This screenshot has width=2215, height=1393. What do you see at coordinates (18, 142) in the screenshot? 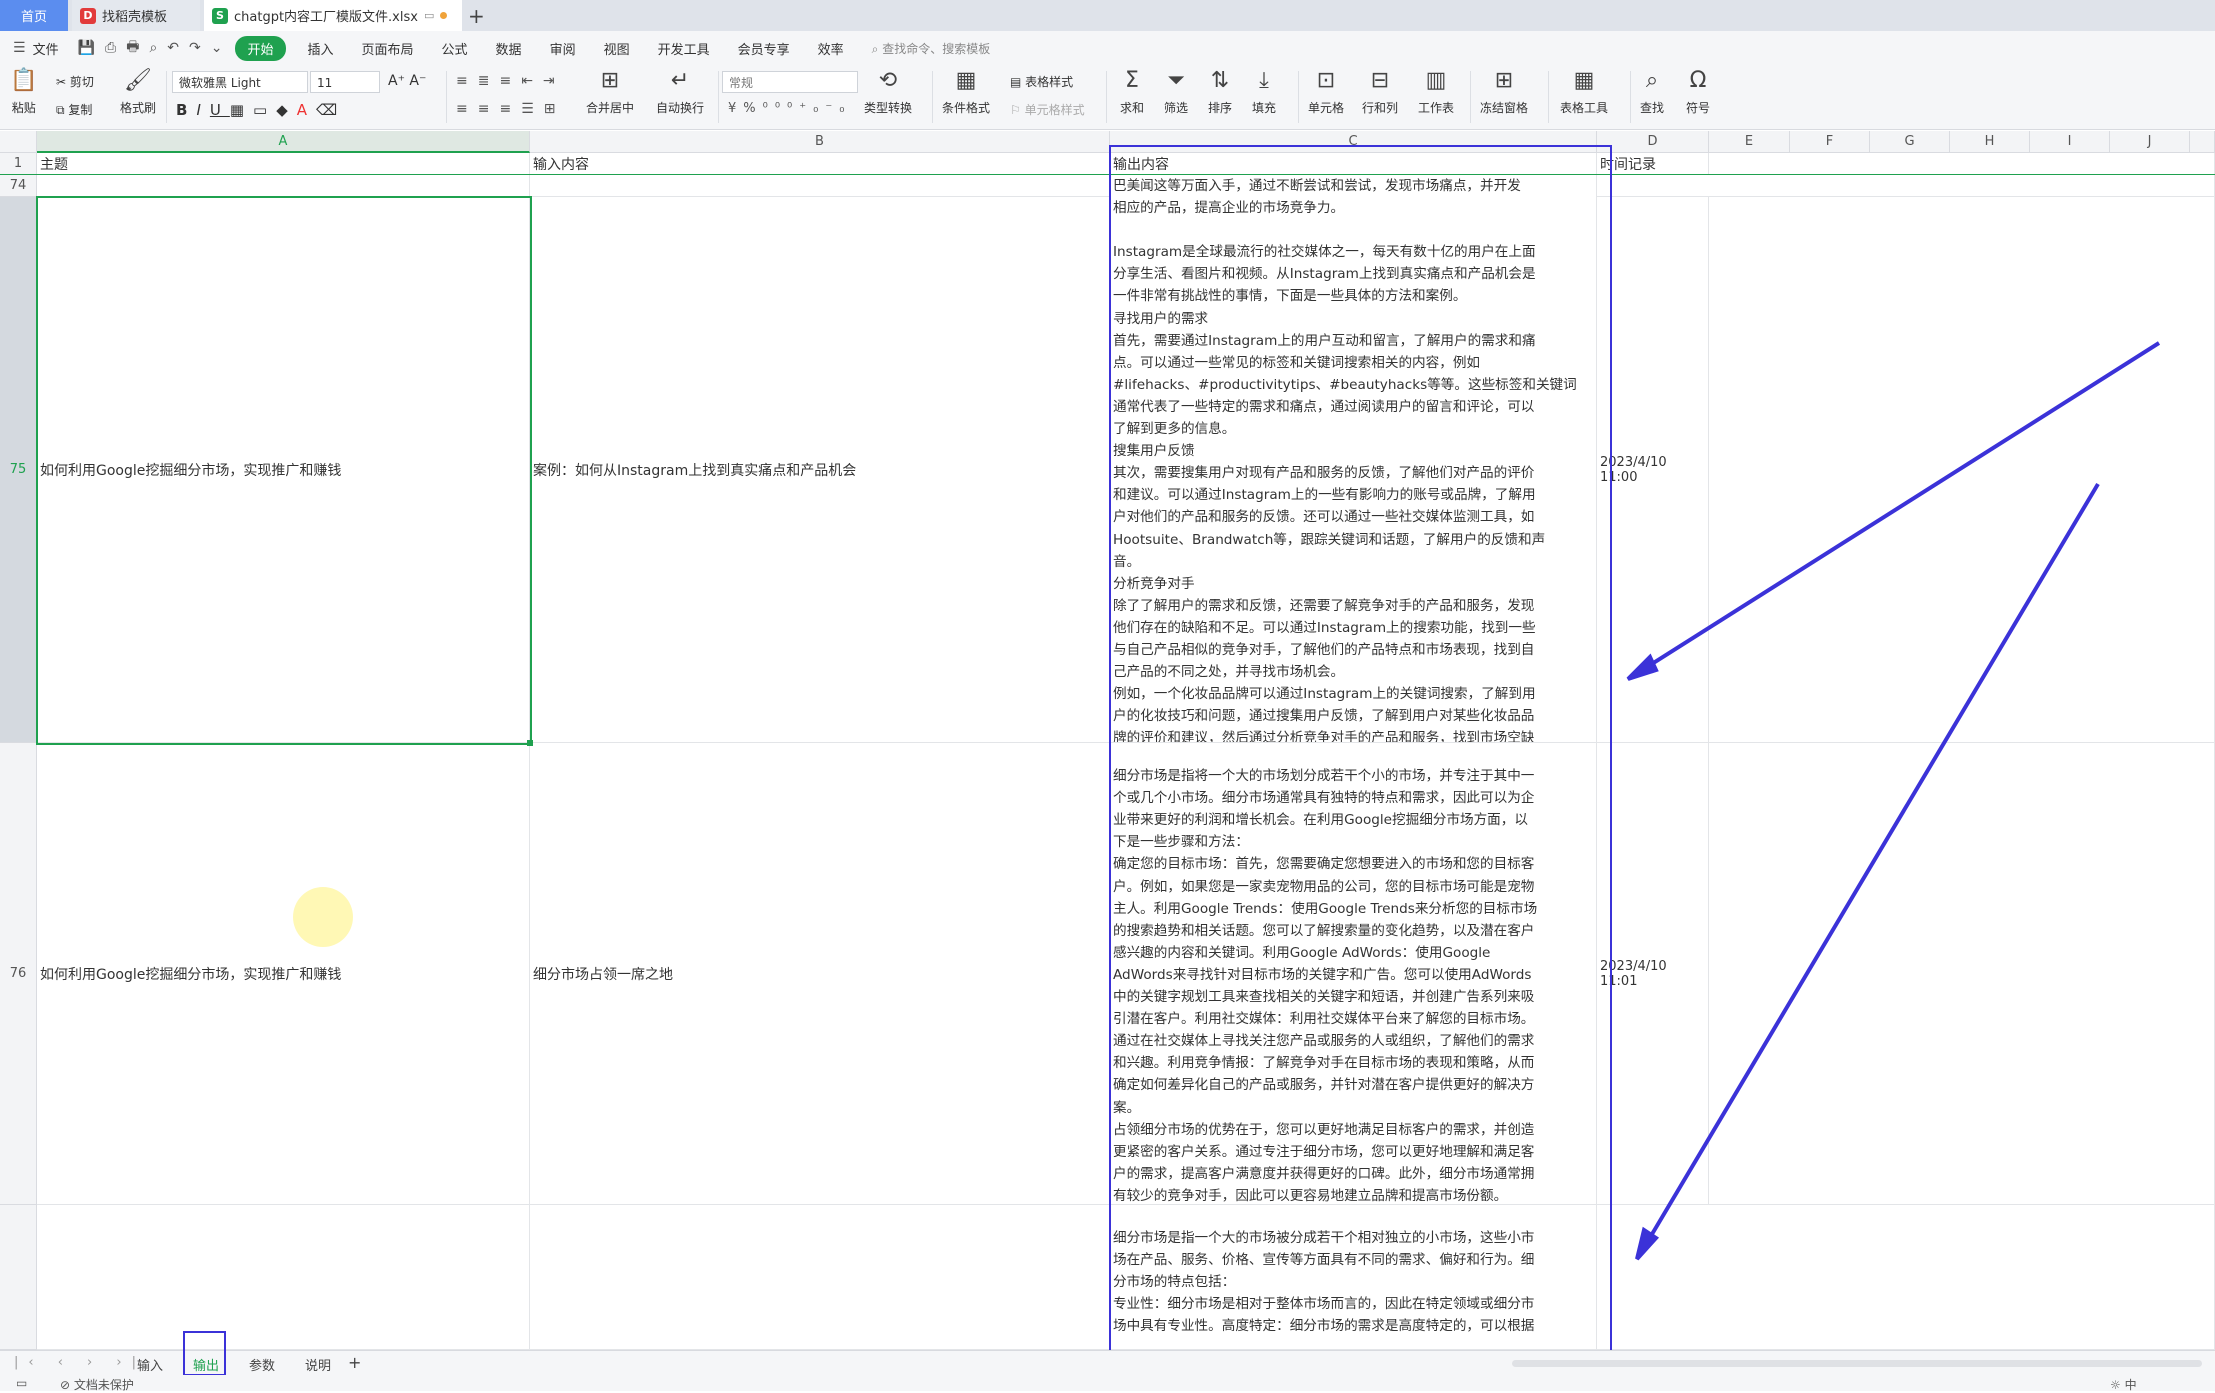
I see `select-all-corner` at bounding box center [18, 142].